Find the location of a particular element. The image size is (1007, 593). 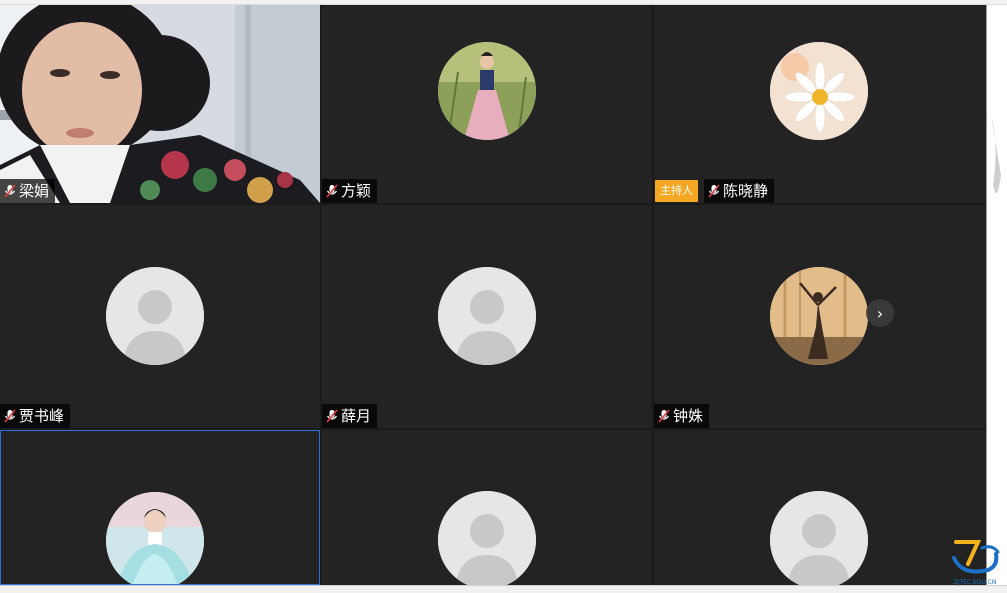

watermark-text: ZJTEC.EDU.CN is located at coordinates (975, 582).